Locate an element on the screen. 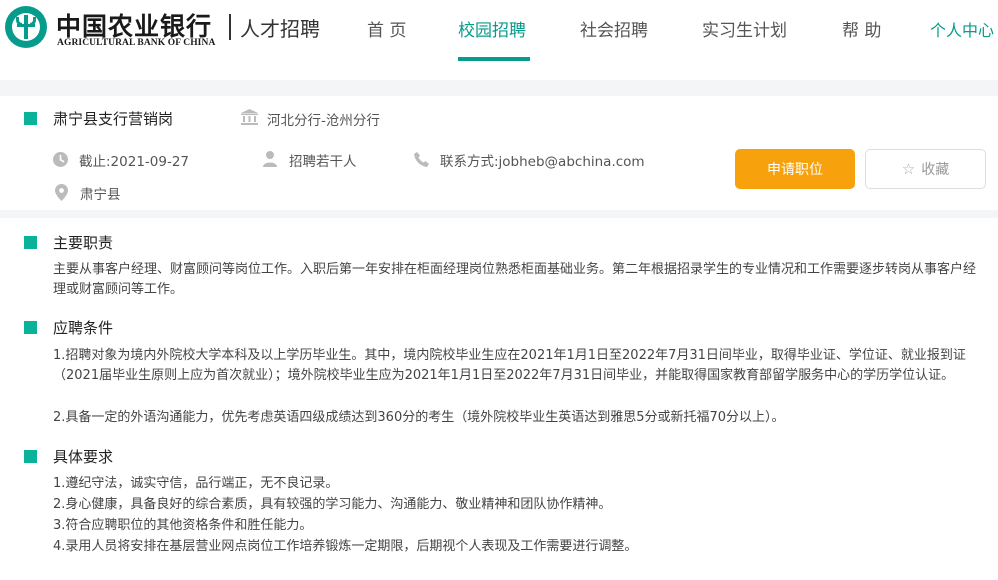 The image size is (998, 580). nav-user-center: 个人中心 is located at coordinates (962, 29).